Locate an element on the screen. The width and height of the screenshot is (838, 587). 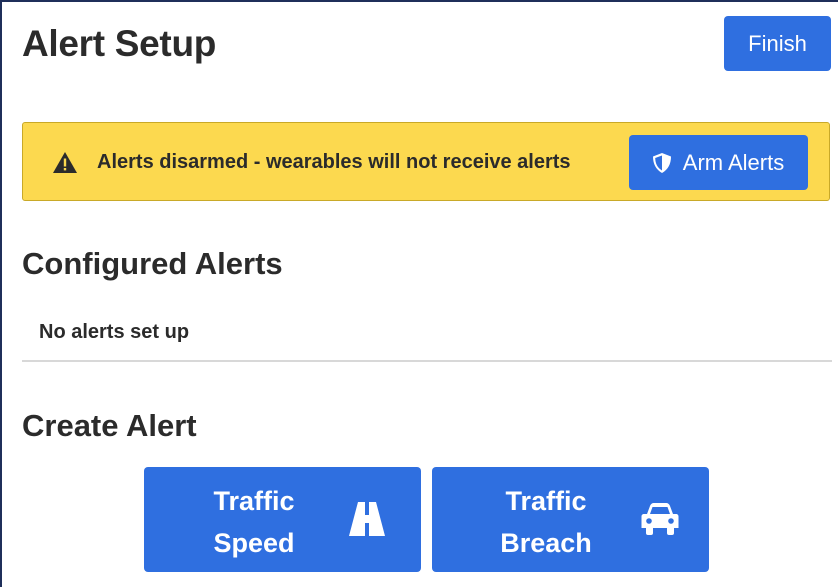
configured-alerts-heading: Configured Alerts is located at coordinates (152, 263).